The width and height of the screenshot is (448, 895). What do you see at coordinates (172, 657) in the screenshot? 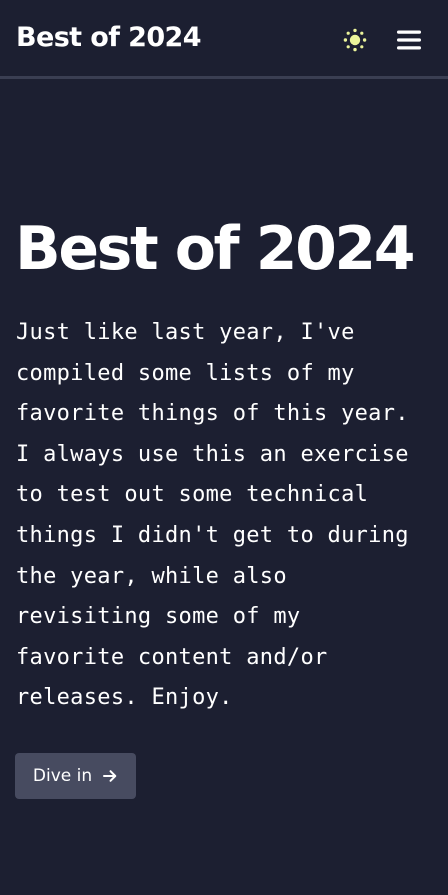
I see `intro-line: favorite content and/or` at bounding box center [172, 657].